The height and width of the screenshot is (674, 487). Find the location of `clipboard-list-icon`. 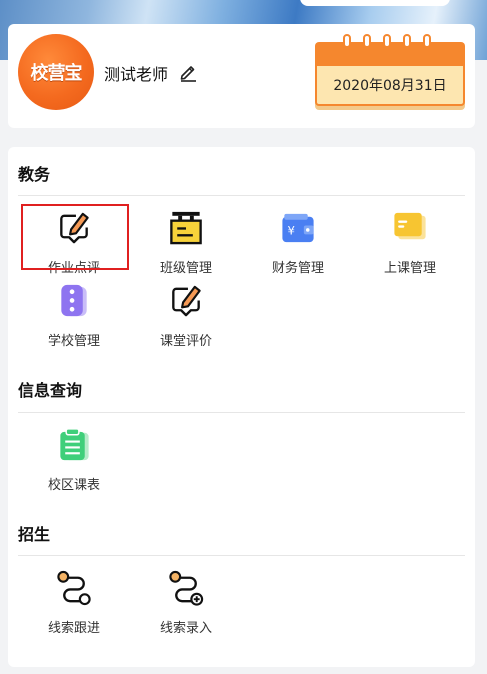

clipboard-list-icon is located at coordinates (74, 444).